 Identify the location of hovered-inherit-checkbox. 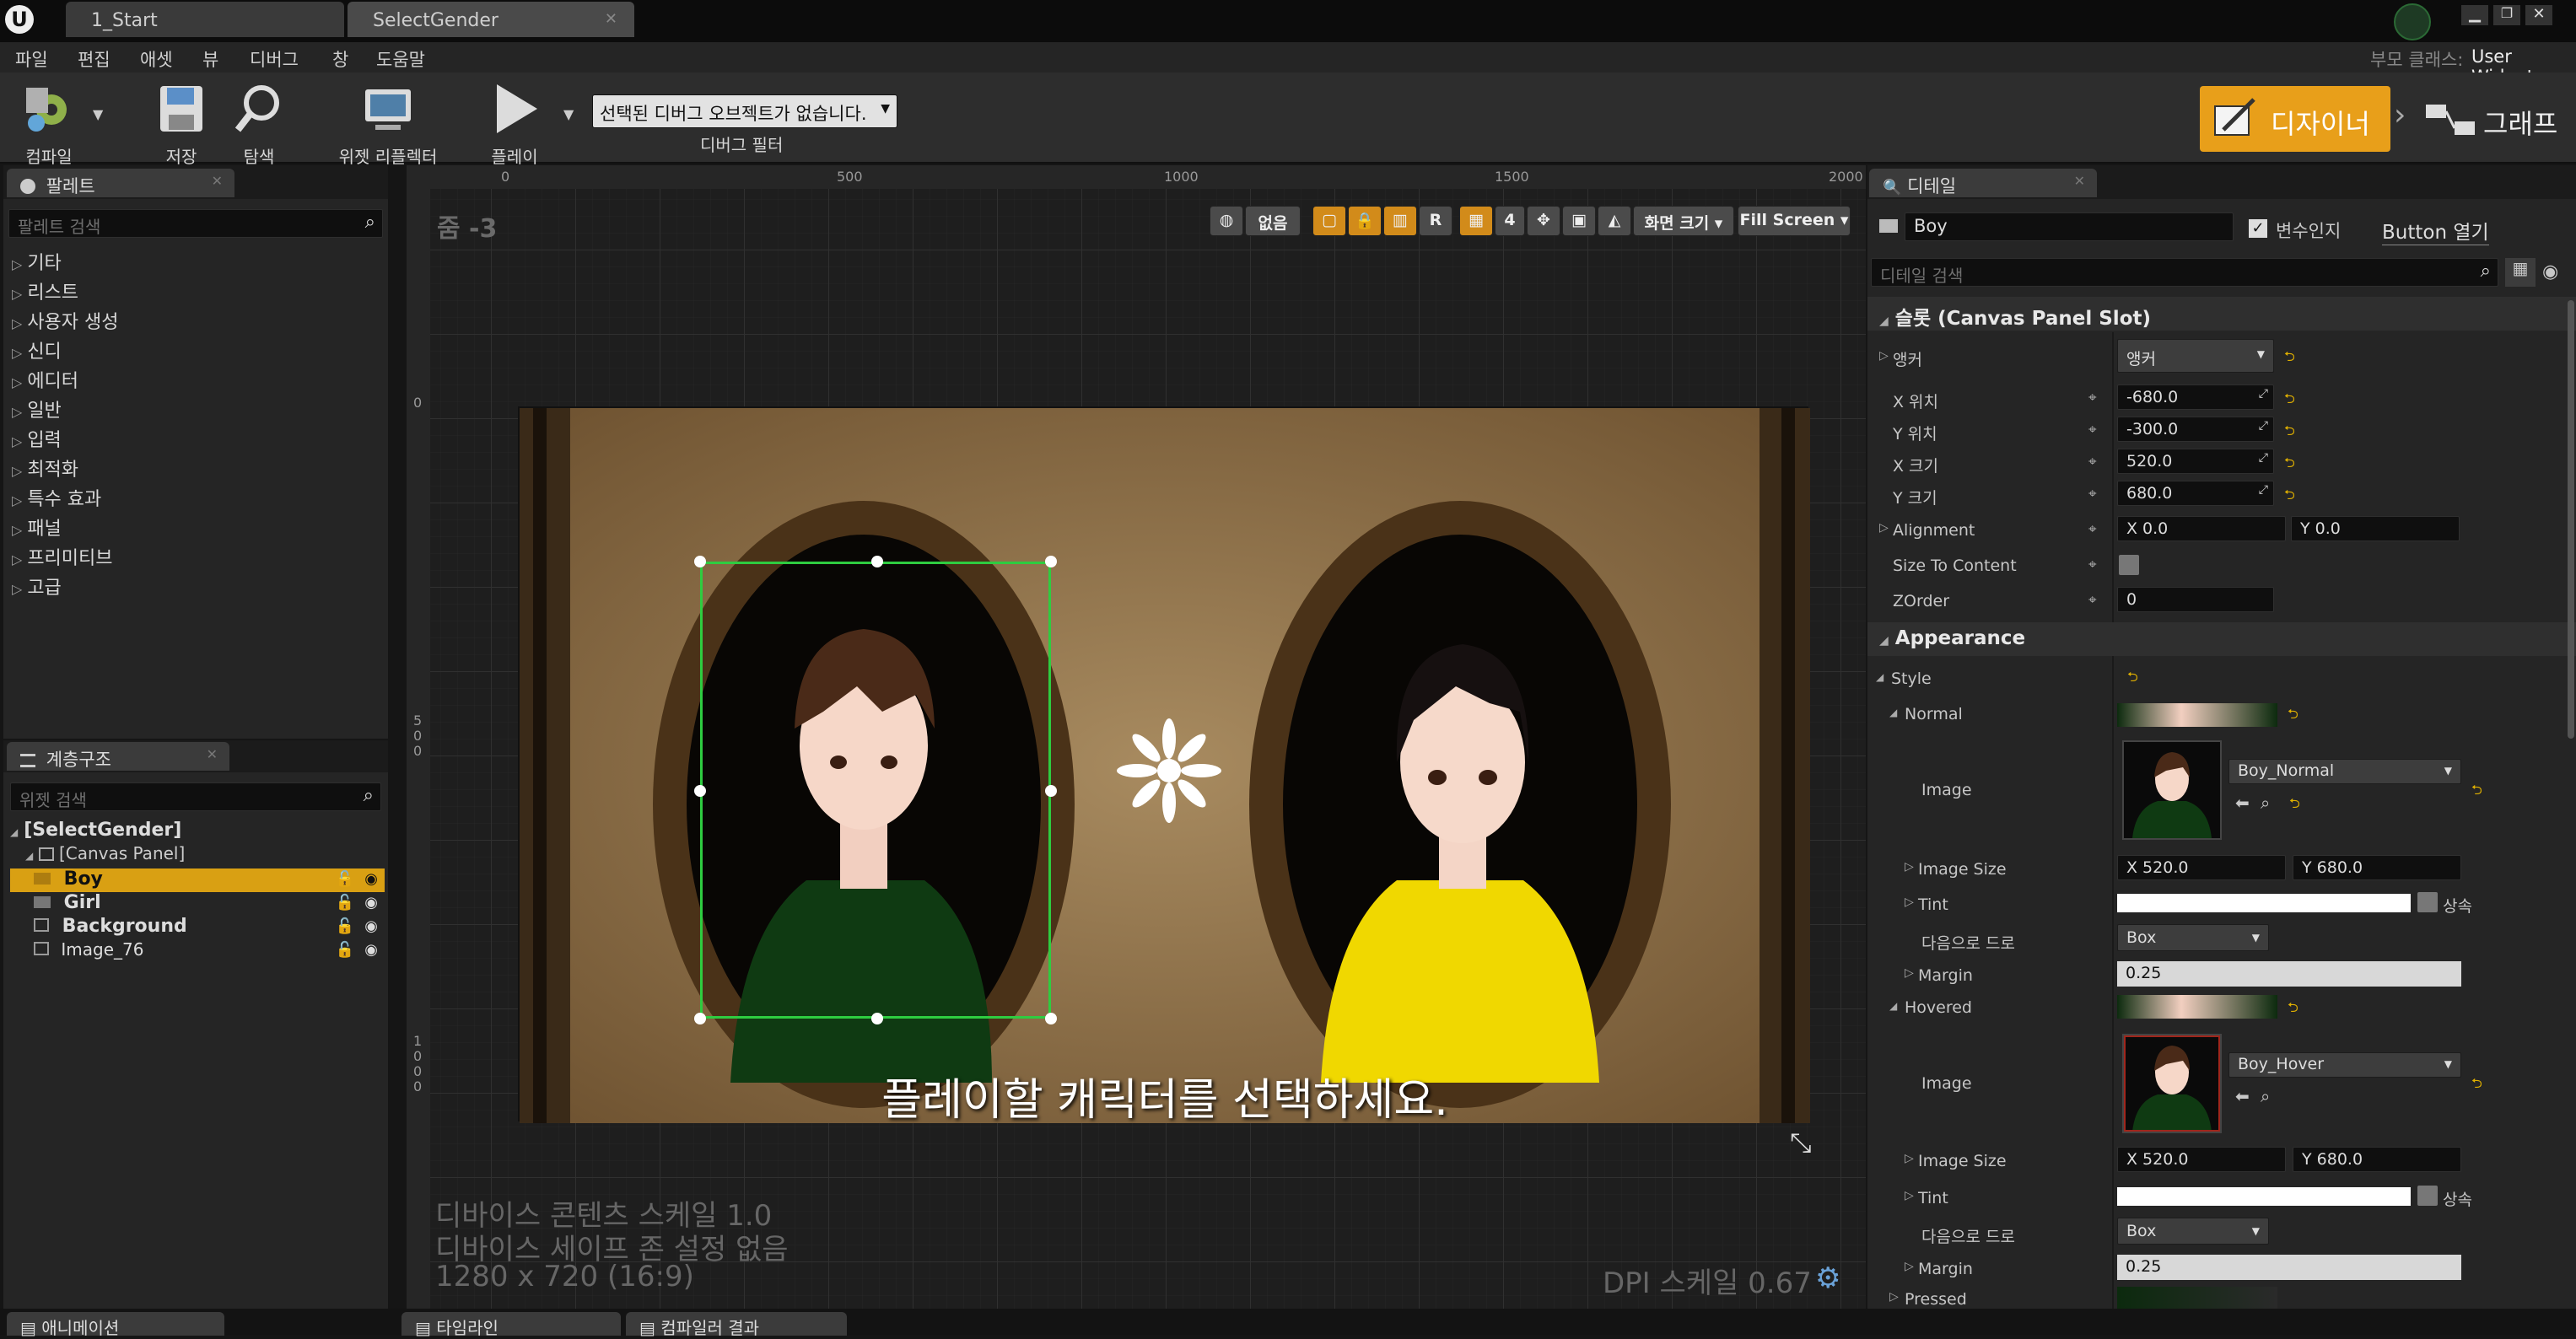
(2427, 1196).